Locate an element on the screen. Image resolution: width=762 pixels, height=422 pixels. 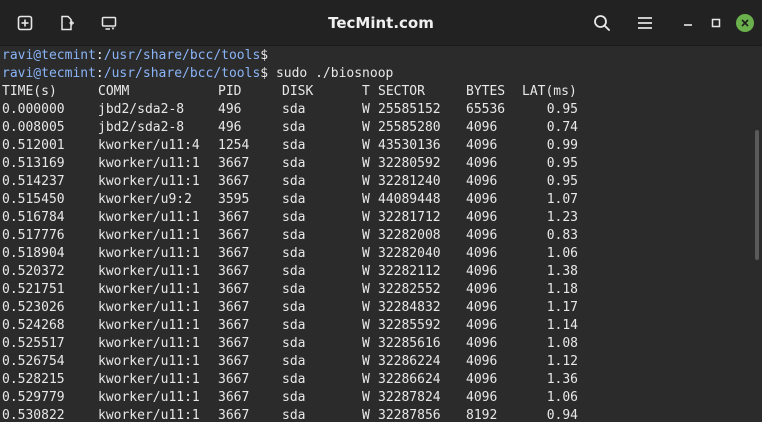
table-cell: kworker/u9:2 is located at coordinates (145, 199).